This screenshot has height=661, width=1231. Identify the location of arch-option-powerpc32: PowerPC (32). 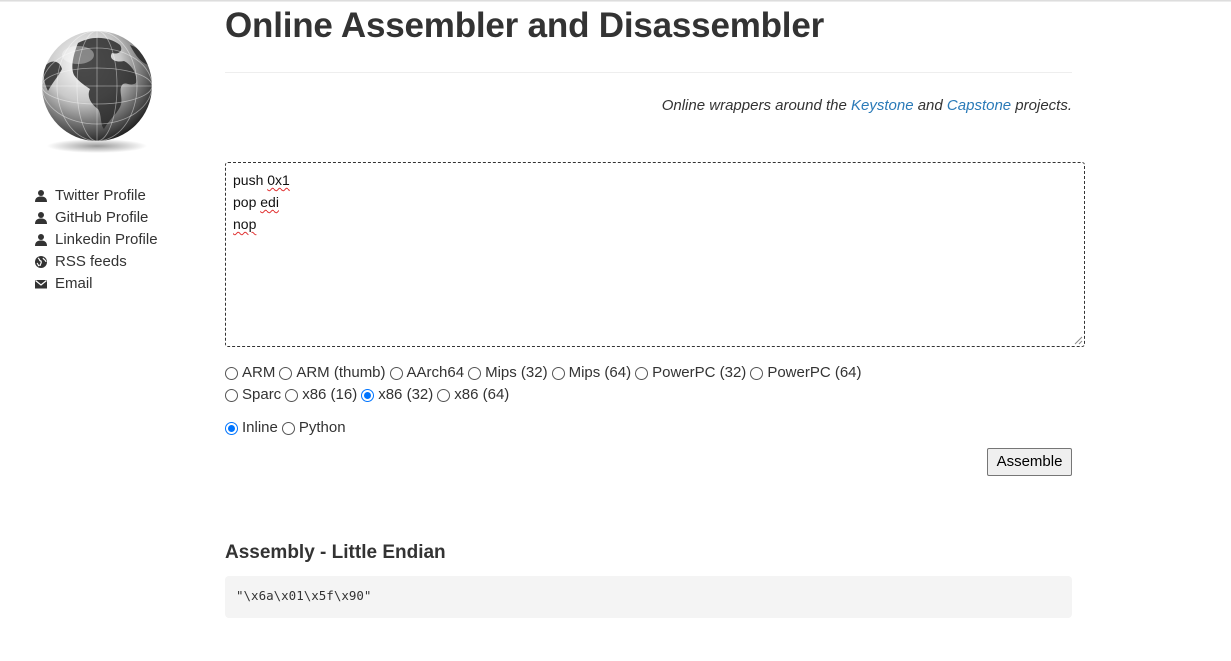
(690, 372).